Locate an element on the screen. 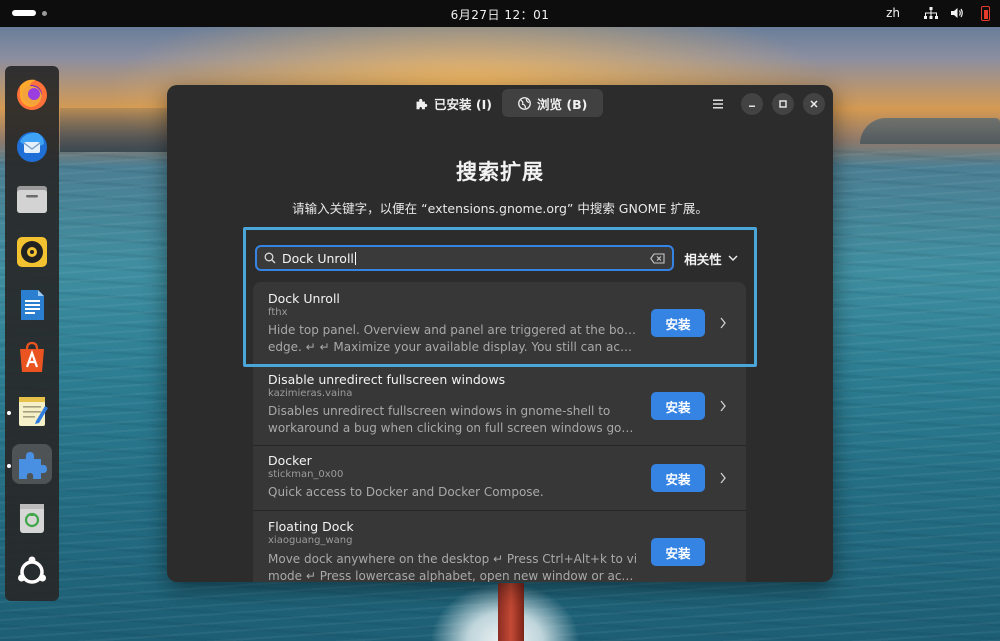 This screenshot has width=1000, height=641. maximize-icon is located at coordinates (783, 104).